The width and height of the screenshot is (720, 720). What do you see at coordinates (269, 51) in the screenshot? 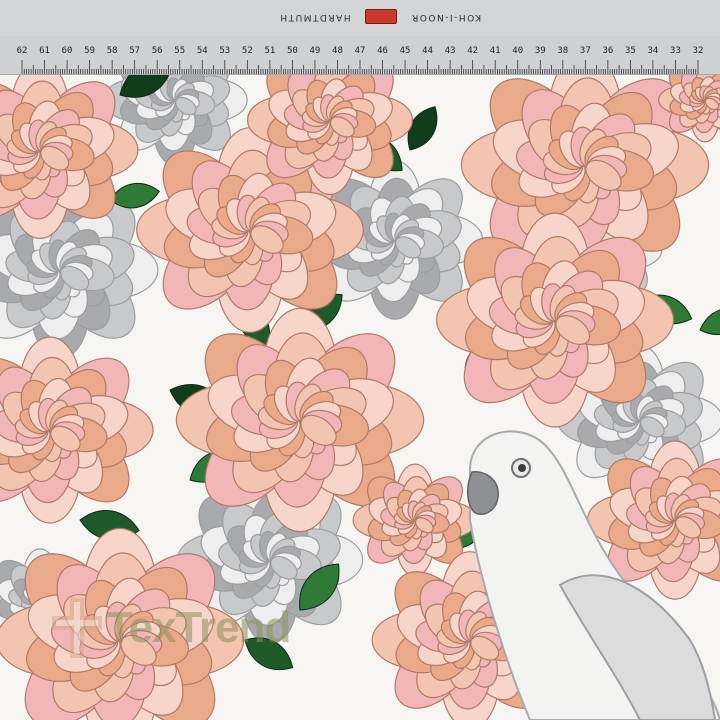
I see `ruler-tick-label: 51` at bounding box center [269, 51].